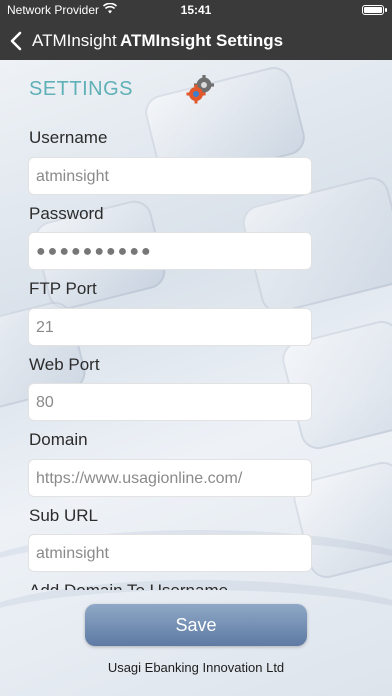 Image resolution: width=392 pixels, height=696 pixels. What do you see at coordinates (16, 41) in the screenshot?
I see `chevron-left-icon` at bounding box center [16, 41].